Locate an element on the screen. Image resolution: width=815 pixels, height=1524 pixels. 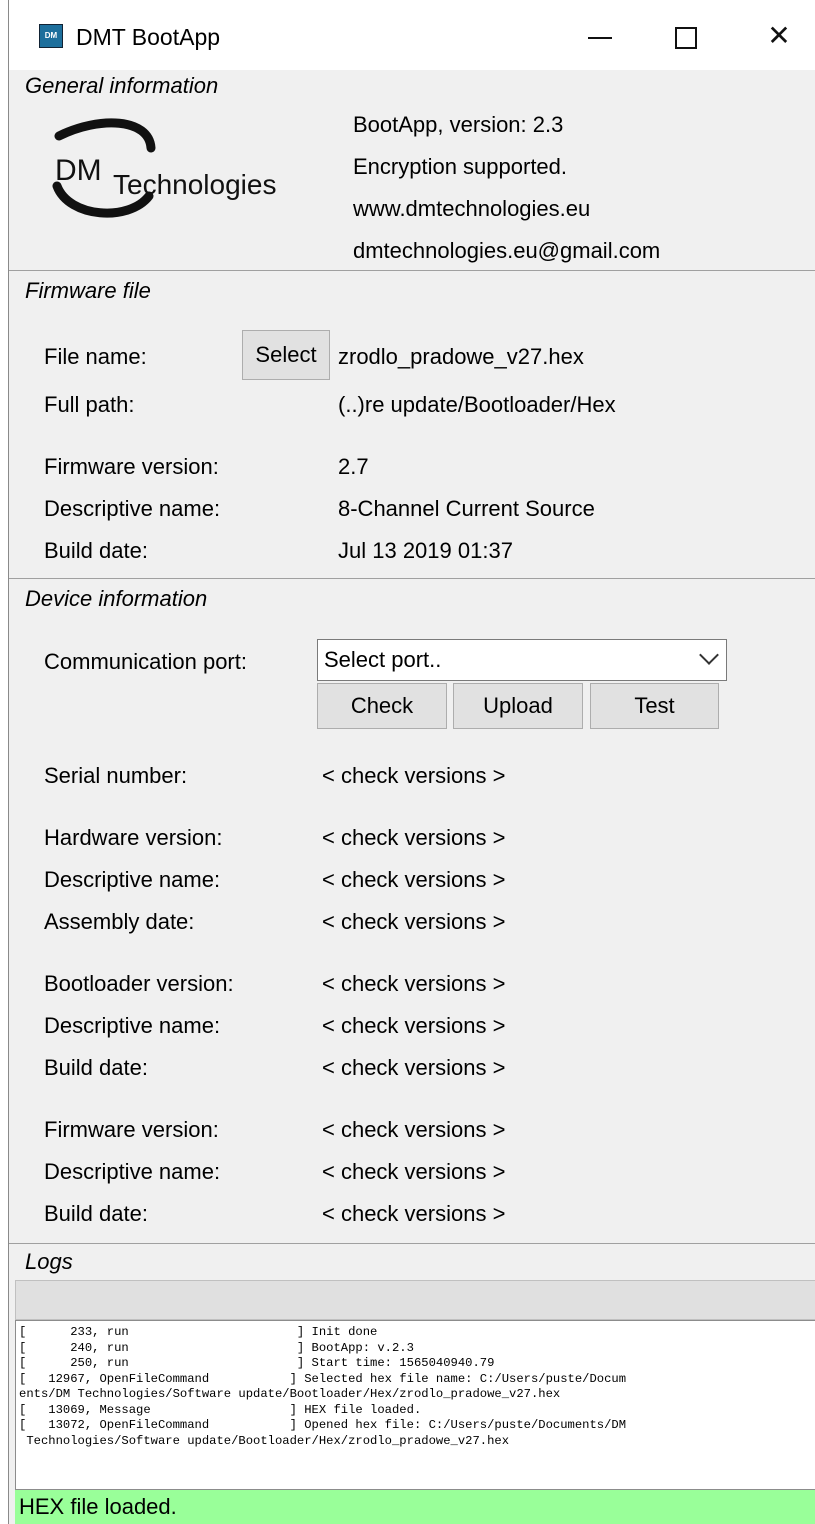
minimize-button is located at coordinates (600, 36).